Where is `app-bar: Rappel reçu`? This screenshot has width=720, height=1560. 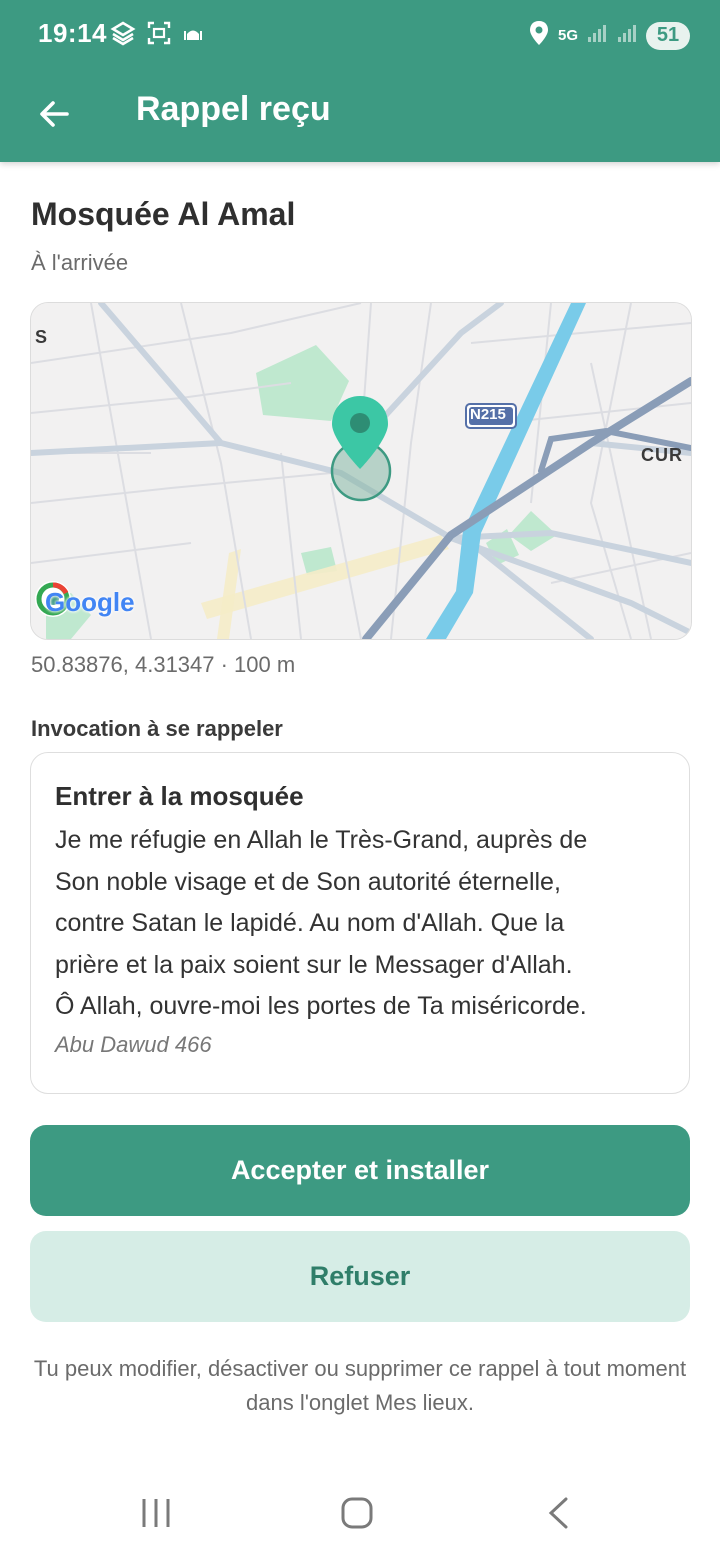
app-bar: Rappel reçu is located at coordinates (360, 116).